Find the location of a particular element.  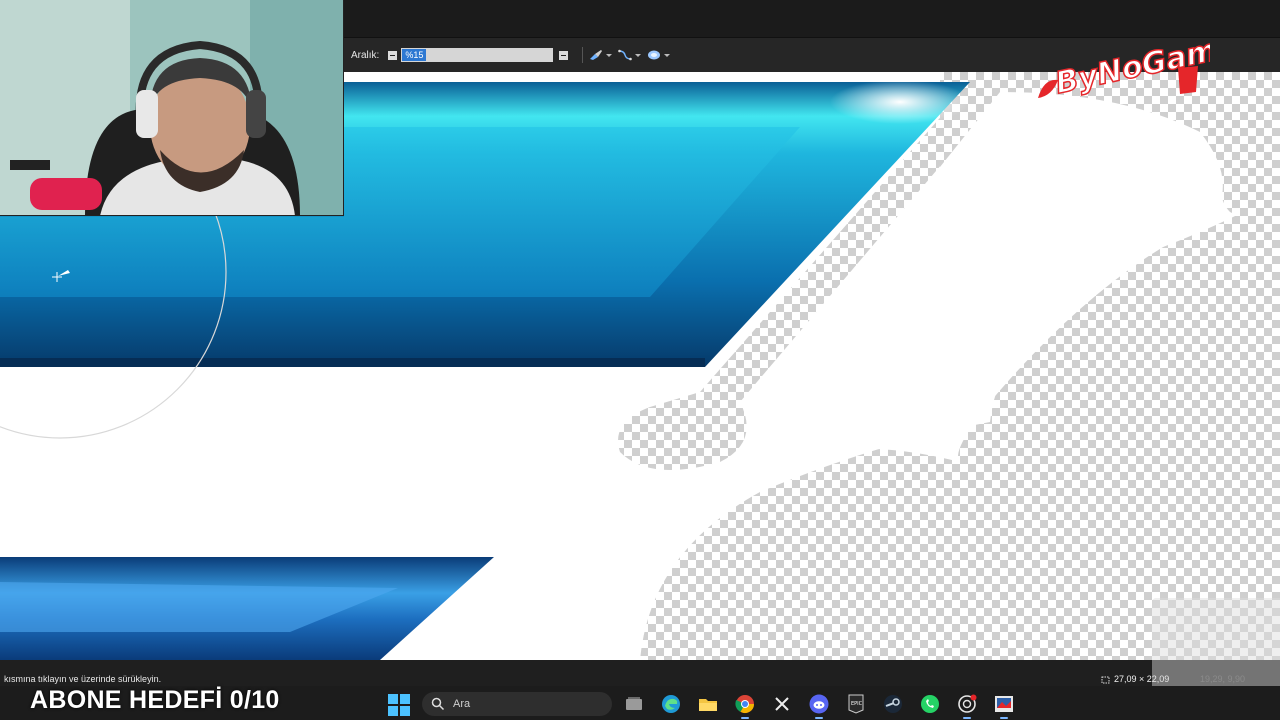

microphone is located at coordinates (66, 194).